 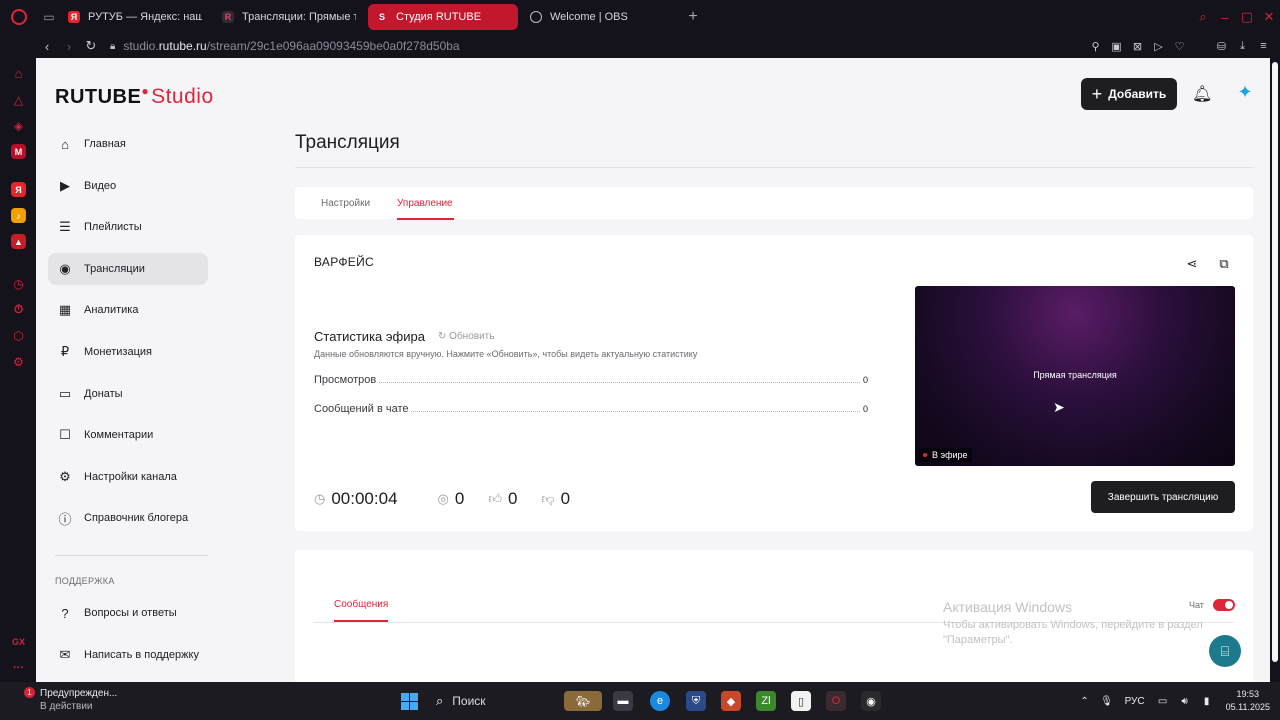 I want to click on browser-tab-3: S Студия RUTUBE, so click(x=443, y=17).